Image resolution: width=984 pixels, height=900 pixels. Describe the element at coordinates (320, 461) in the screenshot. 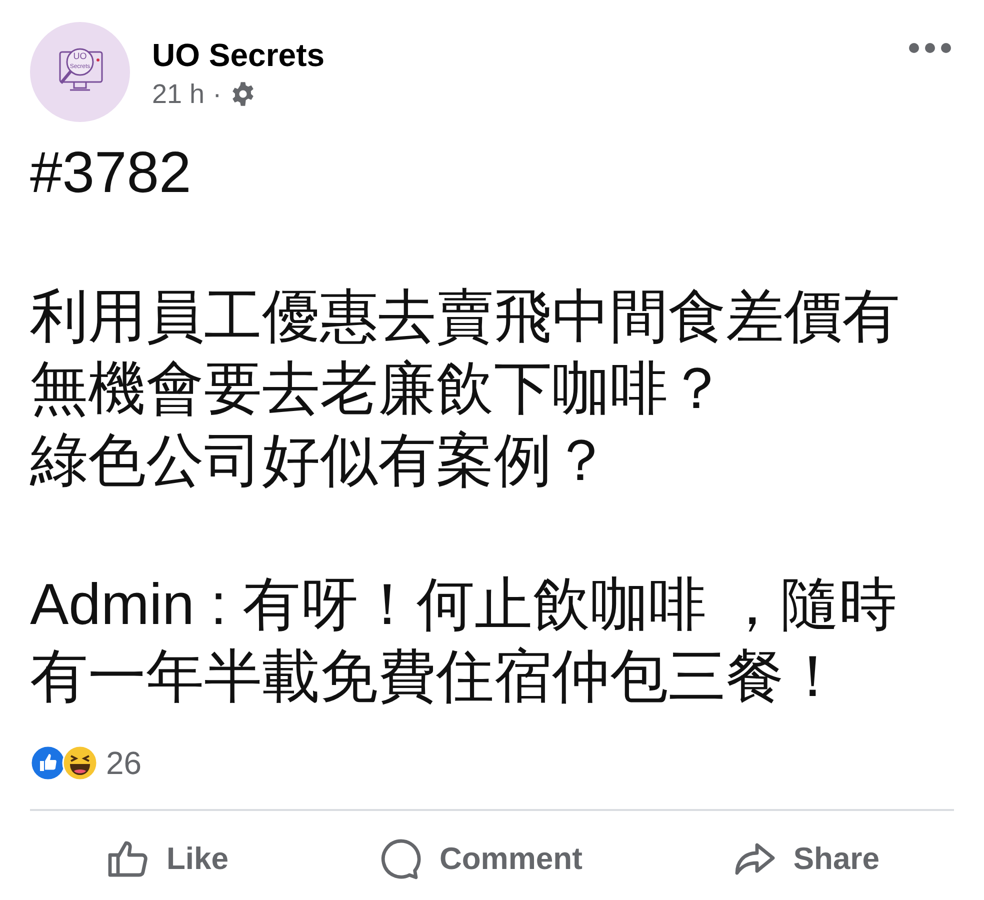

I see `post-text-line: 綠色公司好似有案例？` at that location.